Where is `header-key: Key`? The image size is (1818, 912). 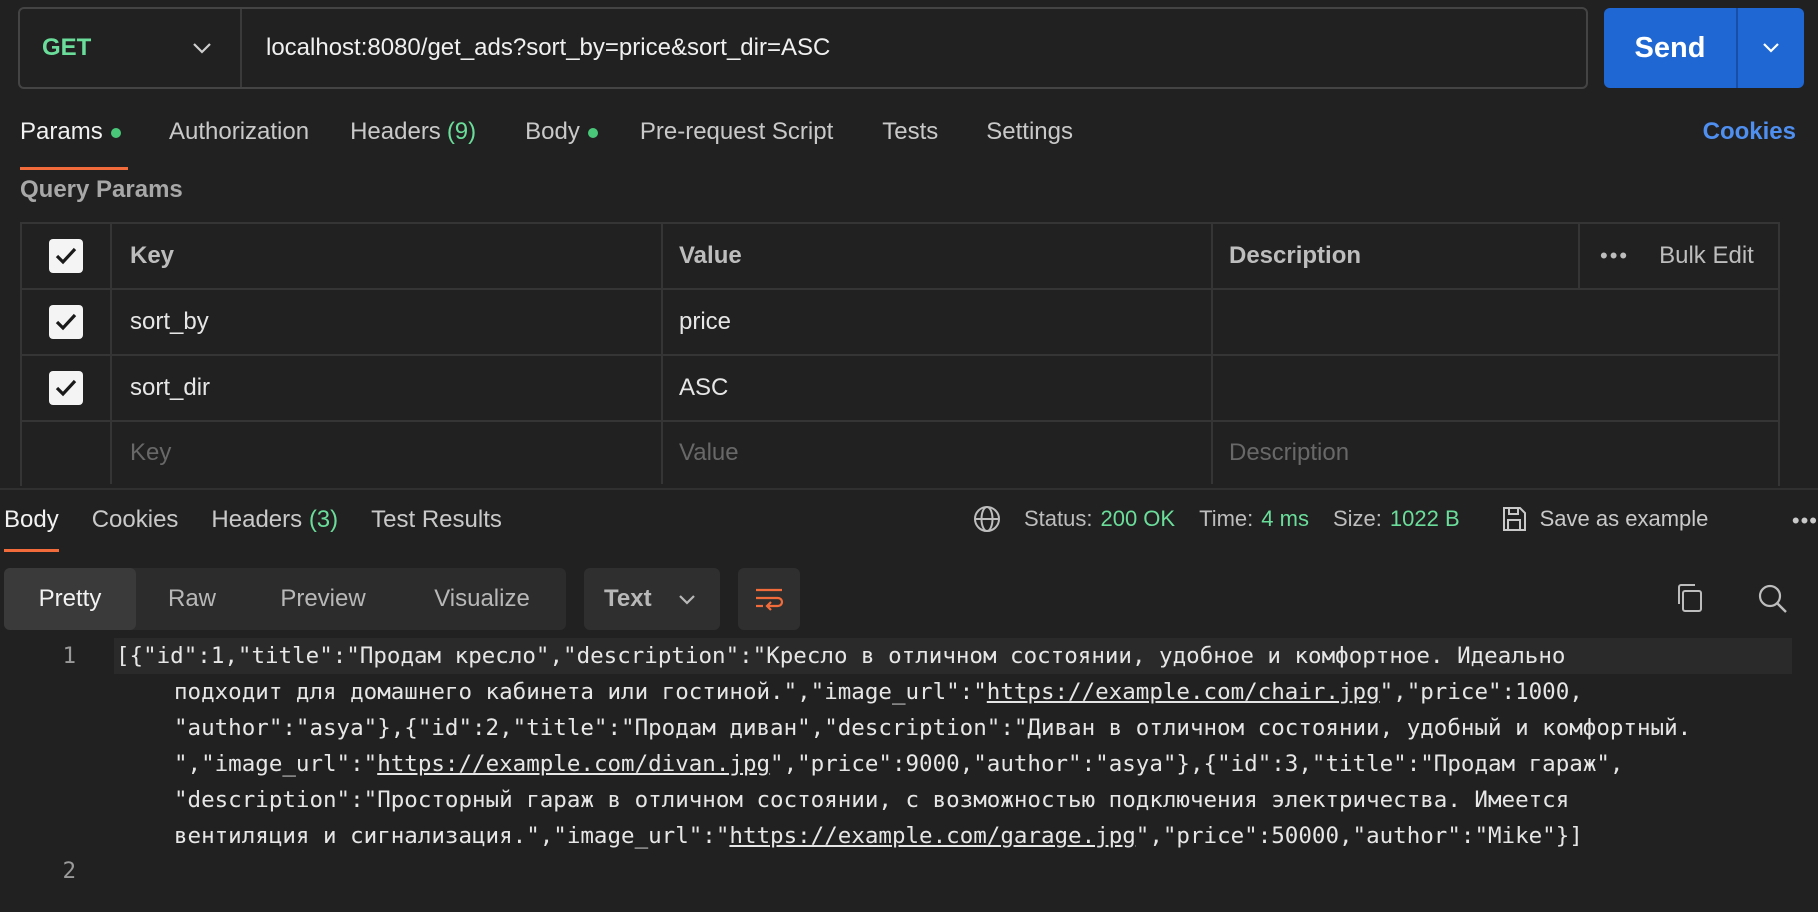 header-key: Key is located at coordinates (387, 256).